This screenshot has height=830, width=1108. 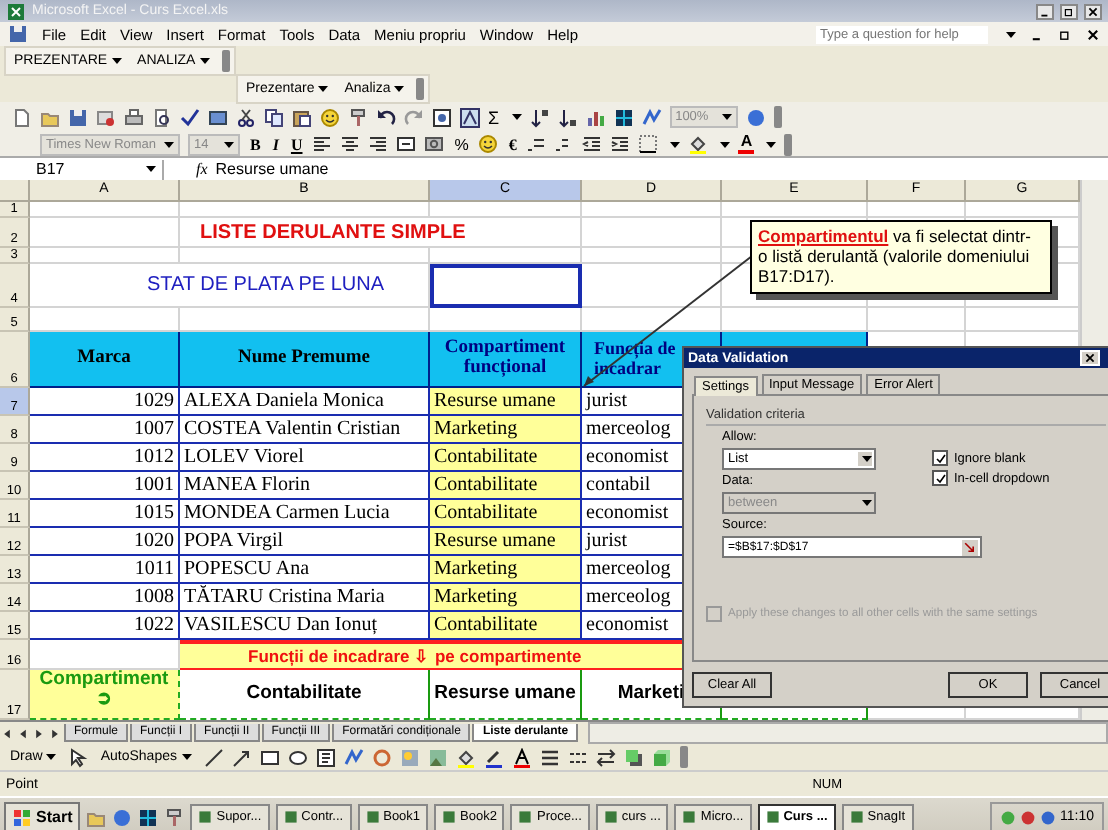 What do you see at coordinates (105, 486) in the screenshot?
I see `table-cell: 1001` at bounding box center [105, 486].